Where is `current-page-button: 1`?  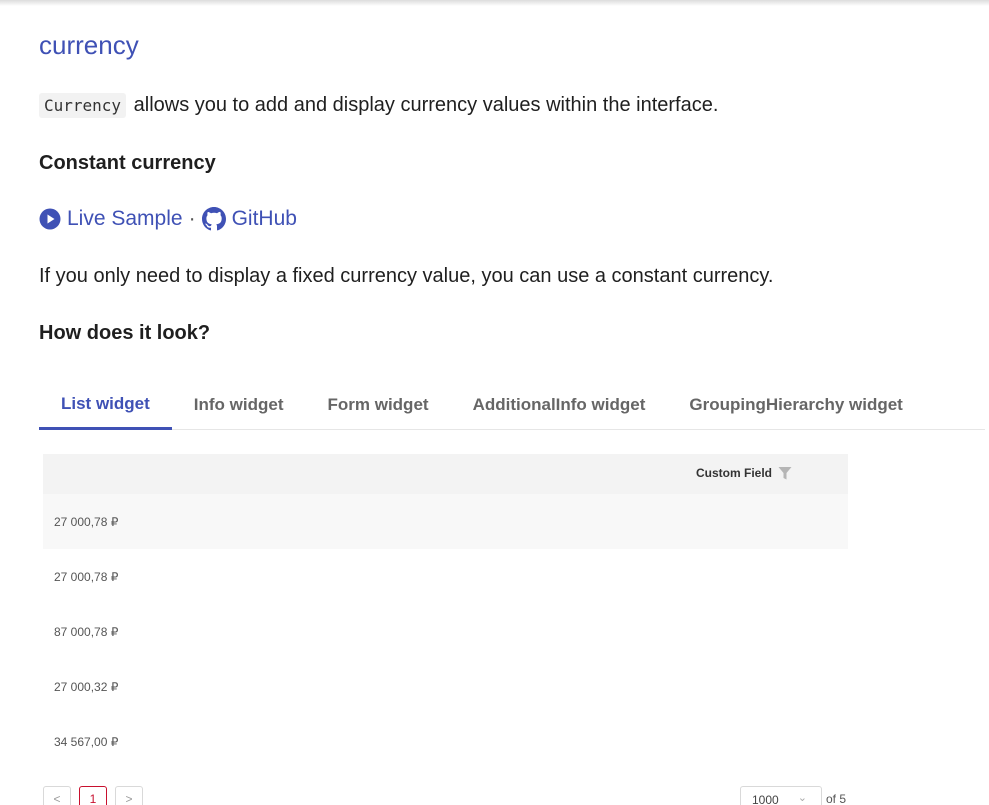
current-page-button: 1 is located at coordinates (93, 795).